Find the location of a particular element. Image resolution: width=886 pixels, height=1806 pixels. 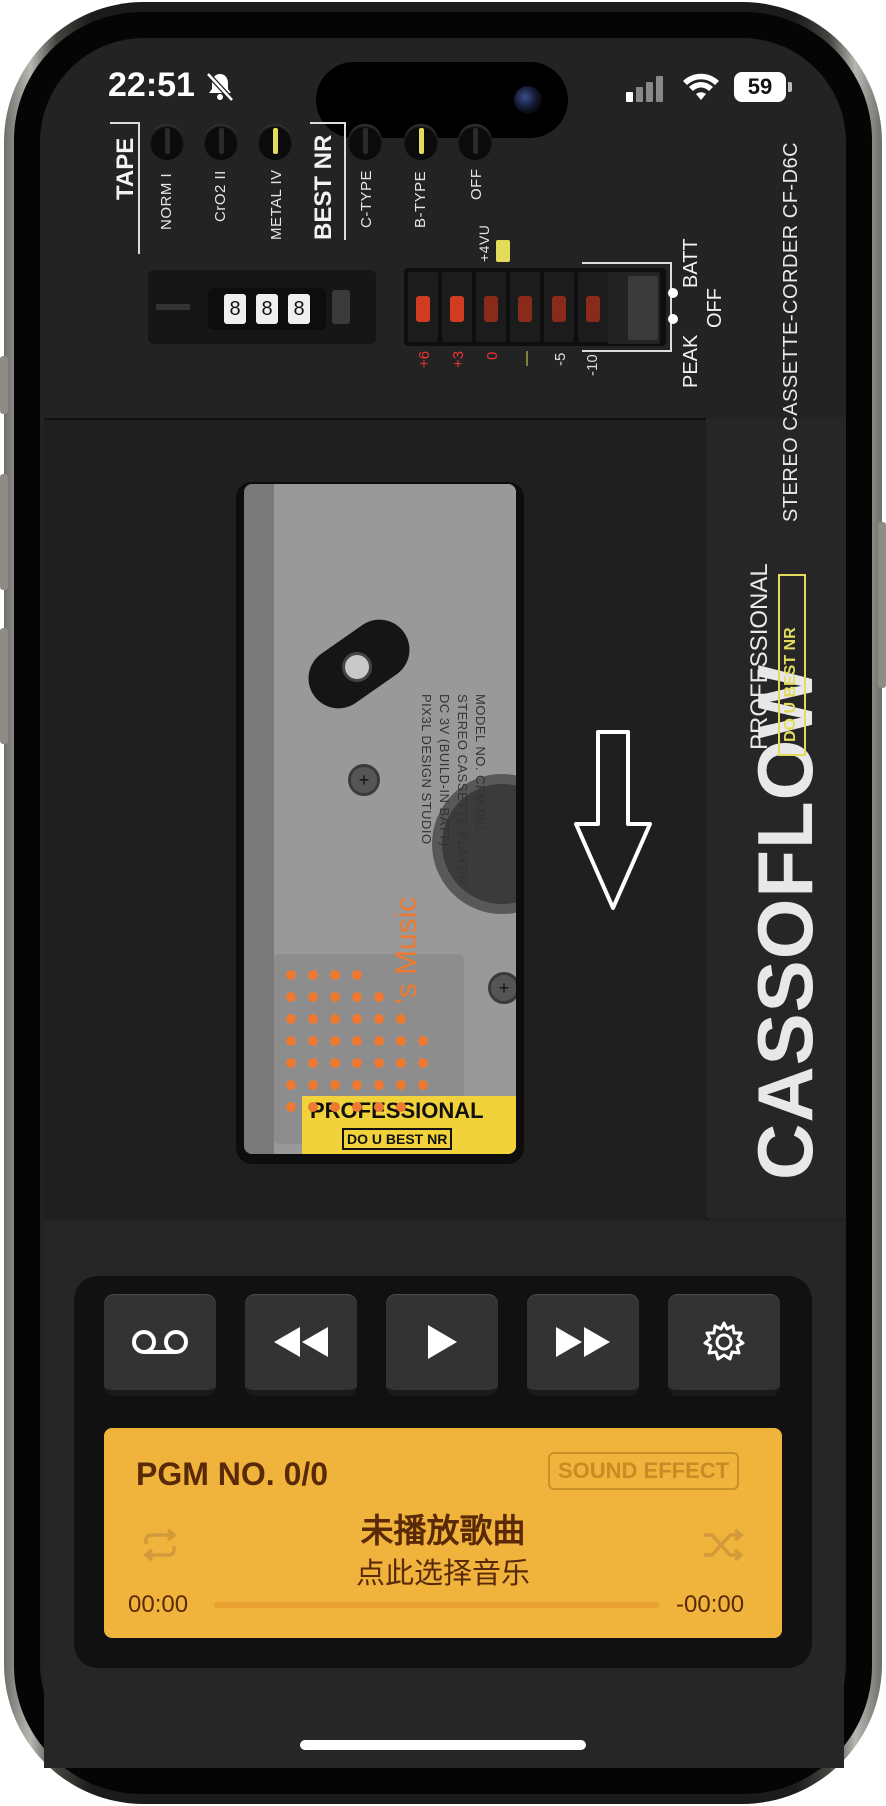

counter-indicator is located at coordinates (173, 307).